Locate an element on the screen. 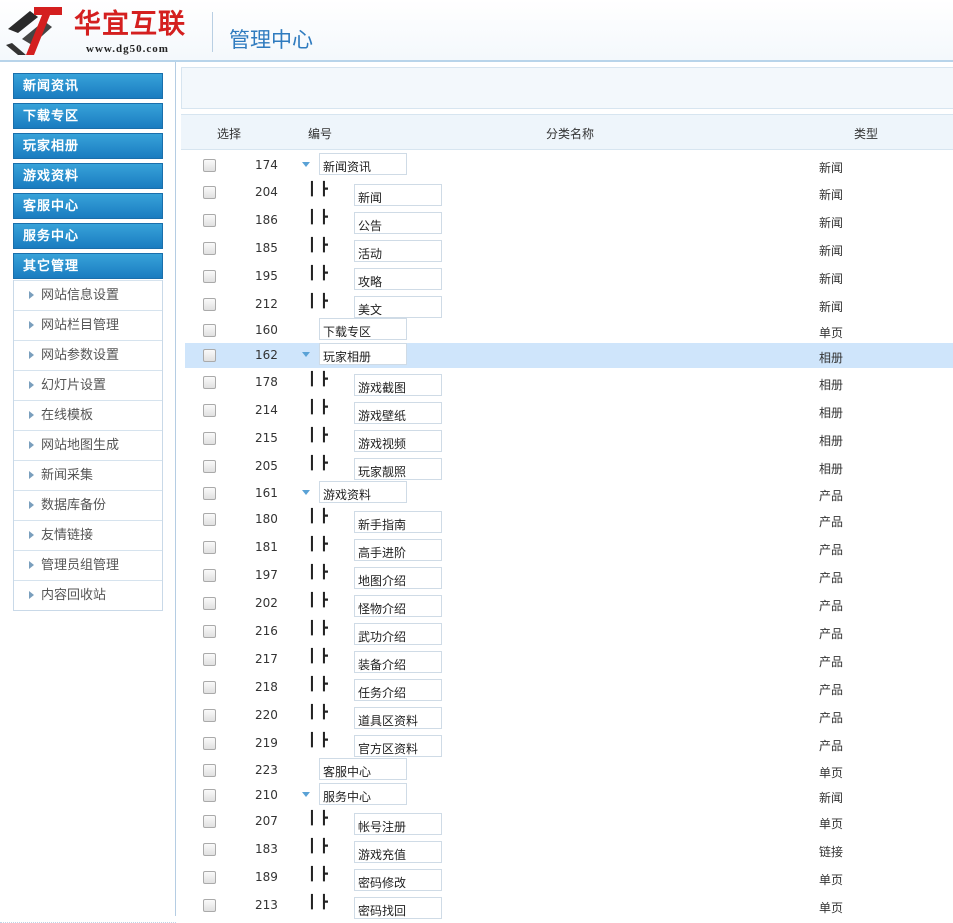 The height and width of the screenshot is (923, 953). table-row: 218 ┃ ┣ 任务介绍 产品 is located at coordinates (569, 688).